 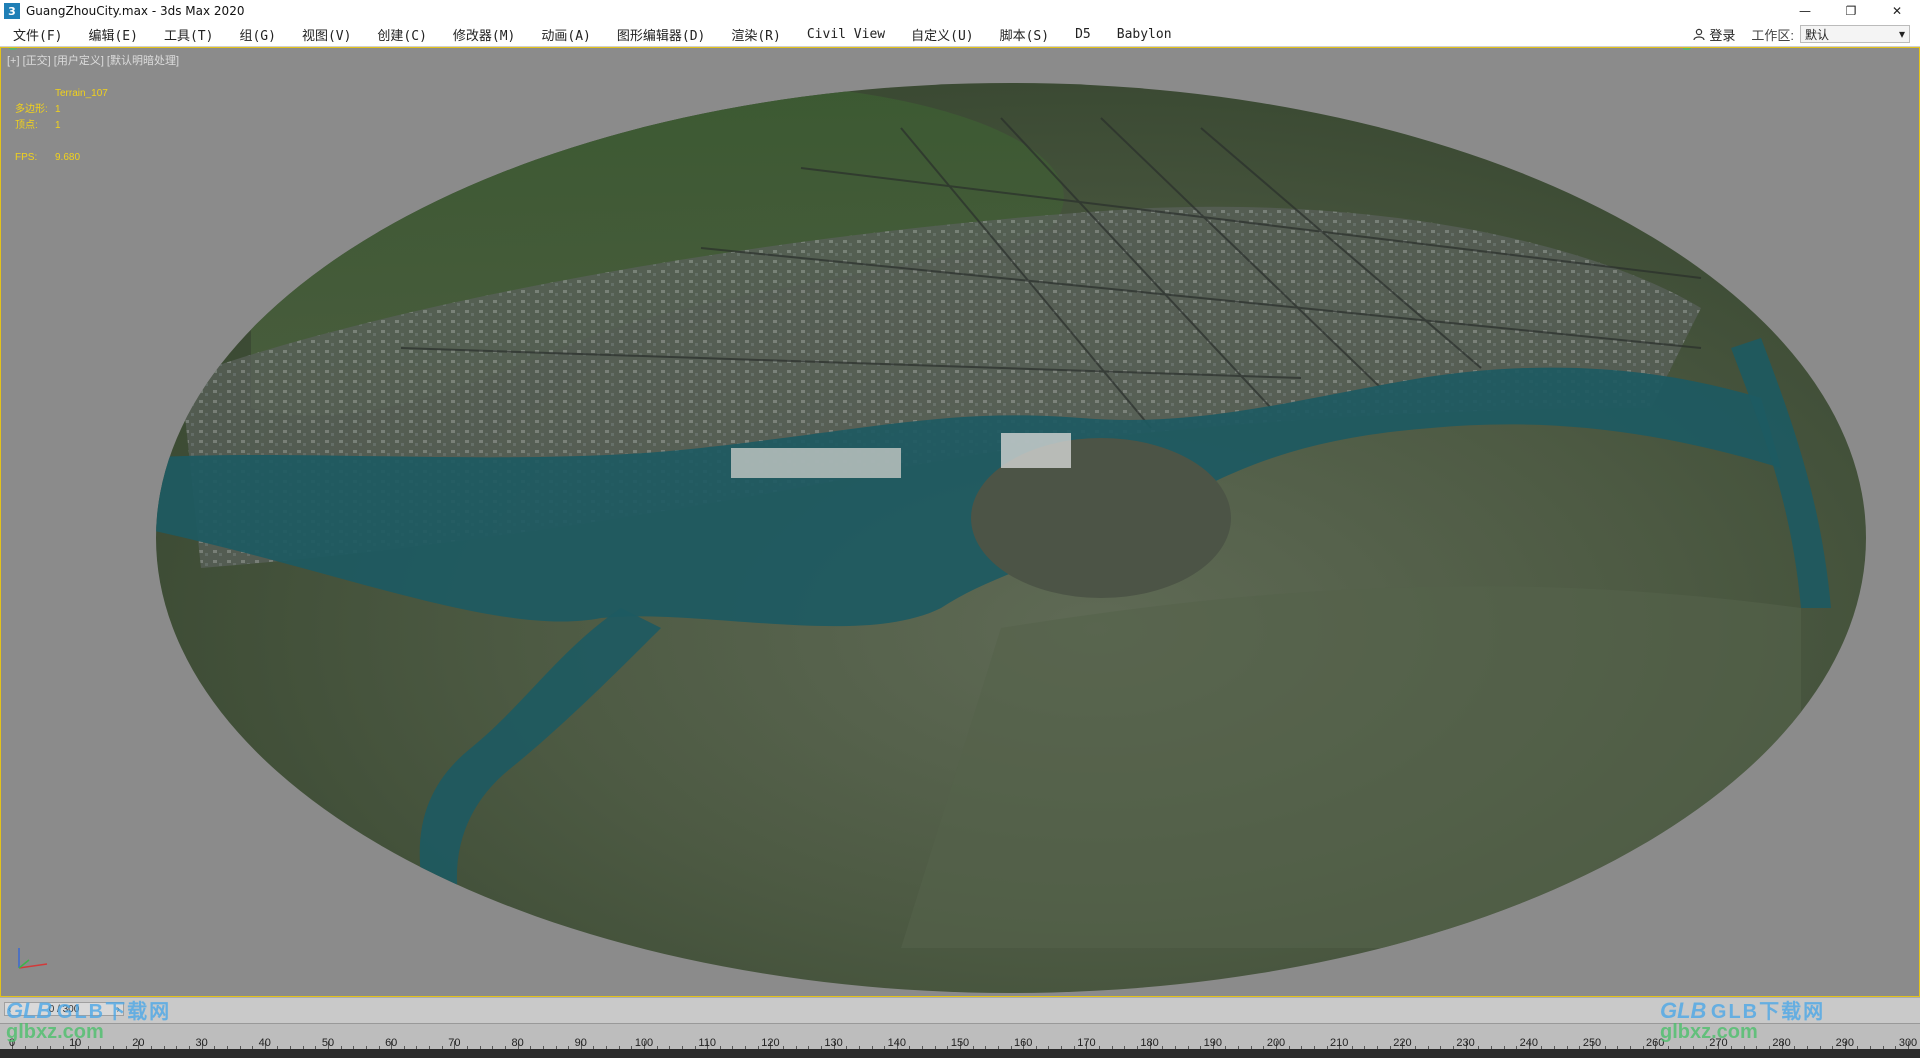 I want to click on login-button: 登录, so click(x=1714, y=34).